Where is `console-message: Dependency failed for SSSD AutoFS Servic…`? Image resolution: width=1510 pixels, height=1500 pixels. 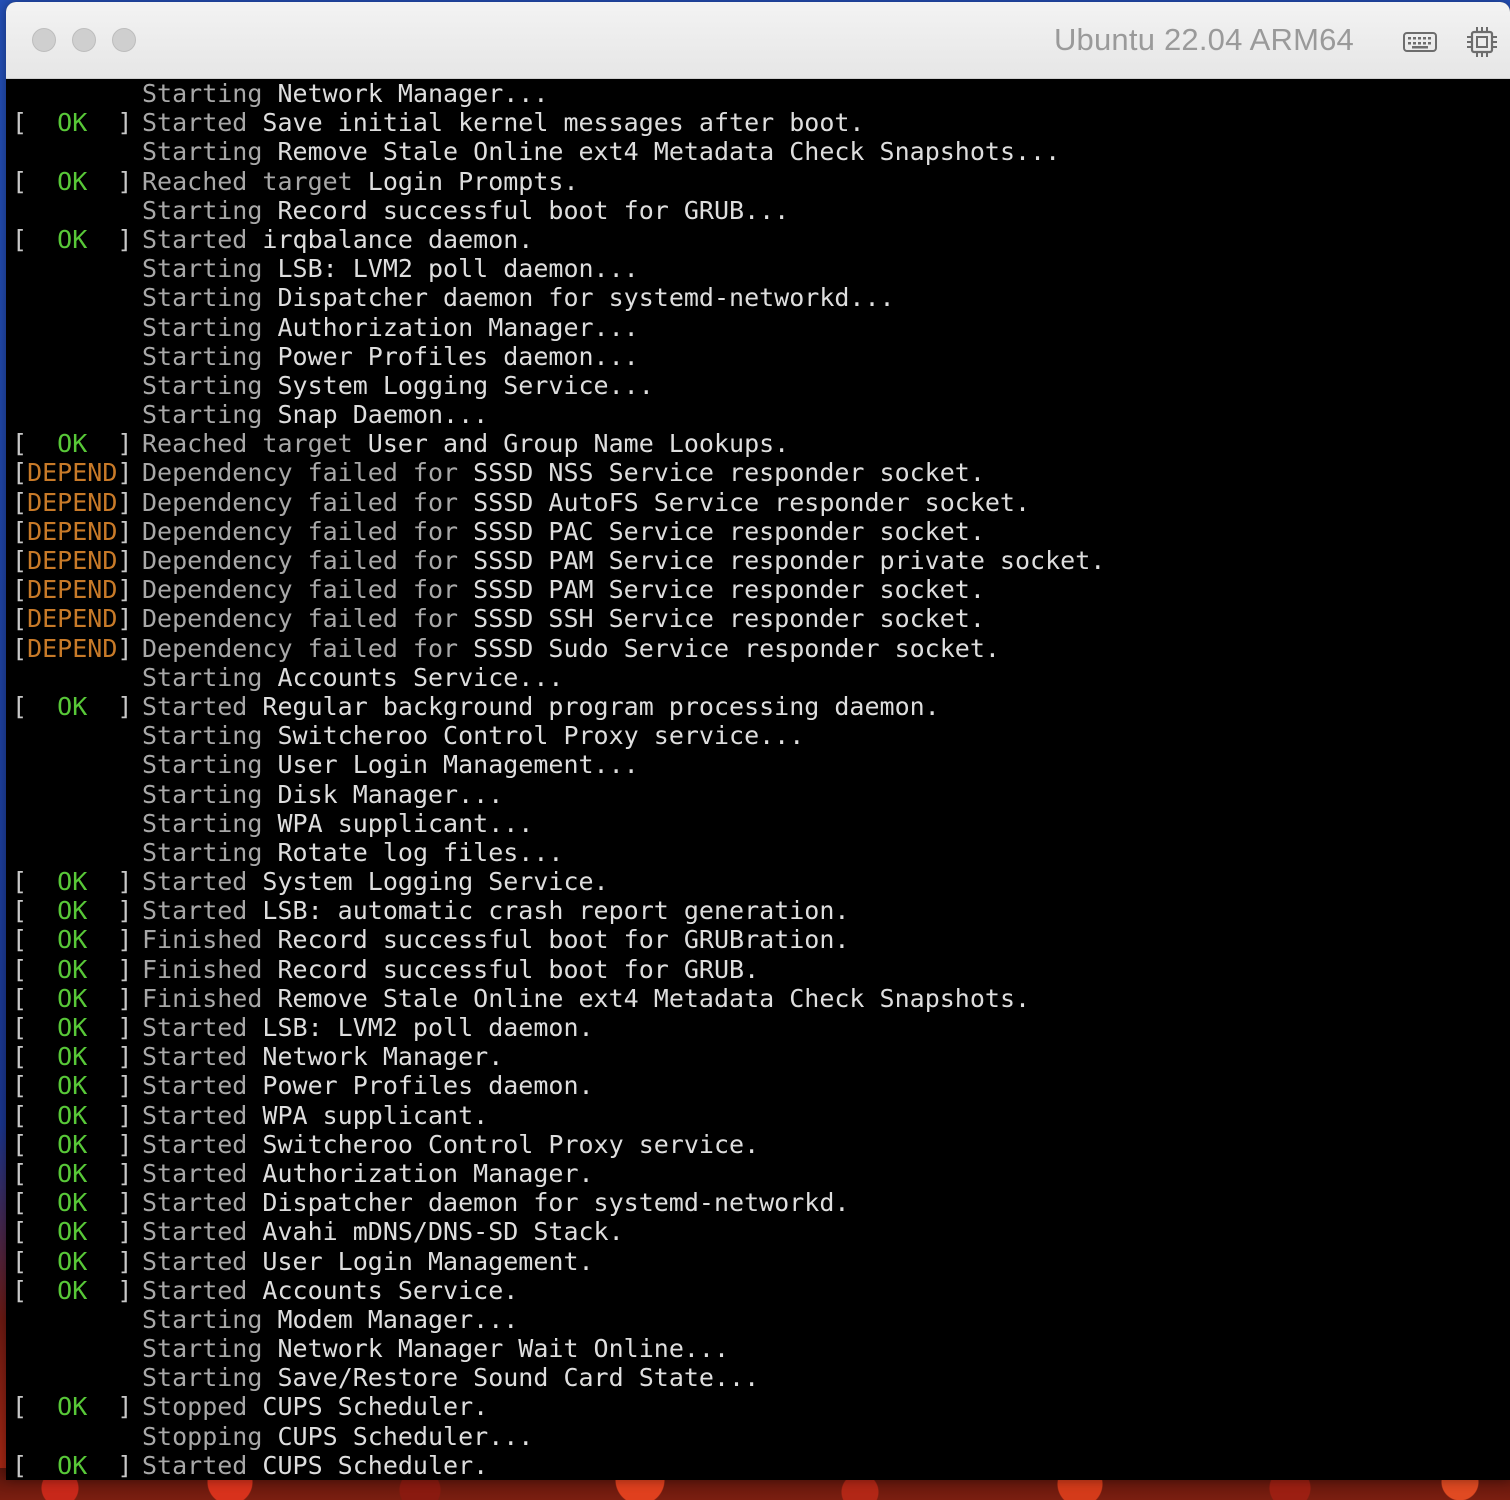
console-message: Dependency failed for SSSD AutoFS Servic… is located at coordinates (586, 502).